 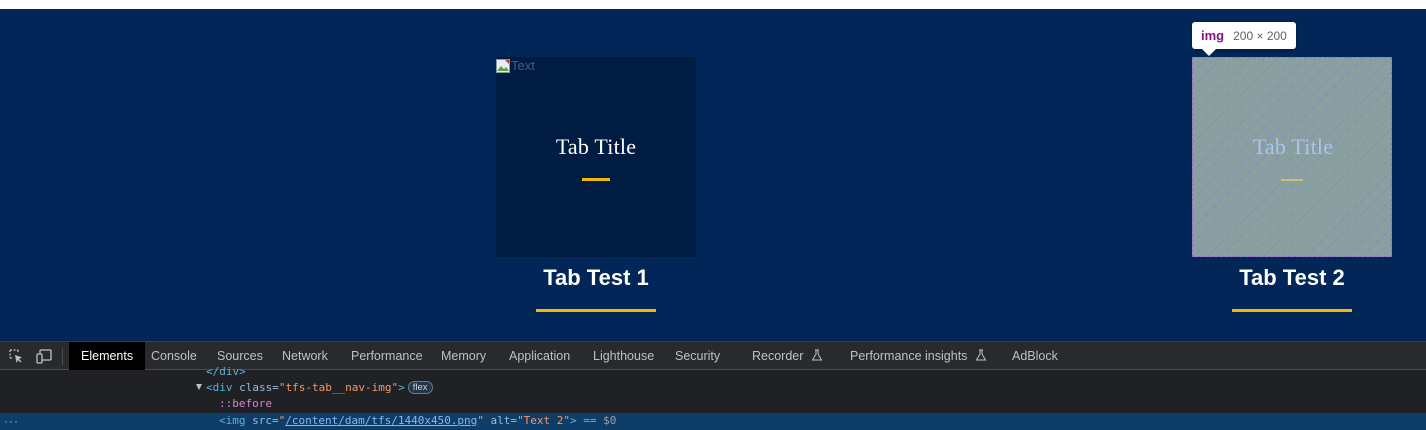 I want to click on attr-name: alt=, so click(x=500, y=420).